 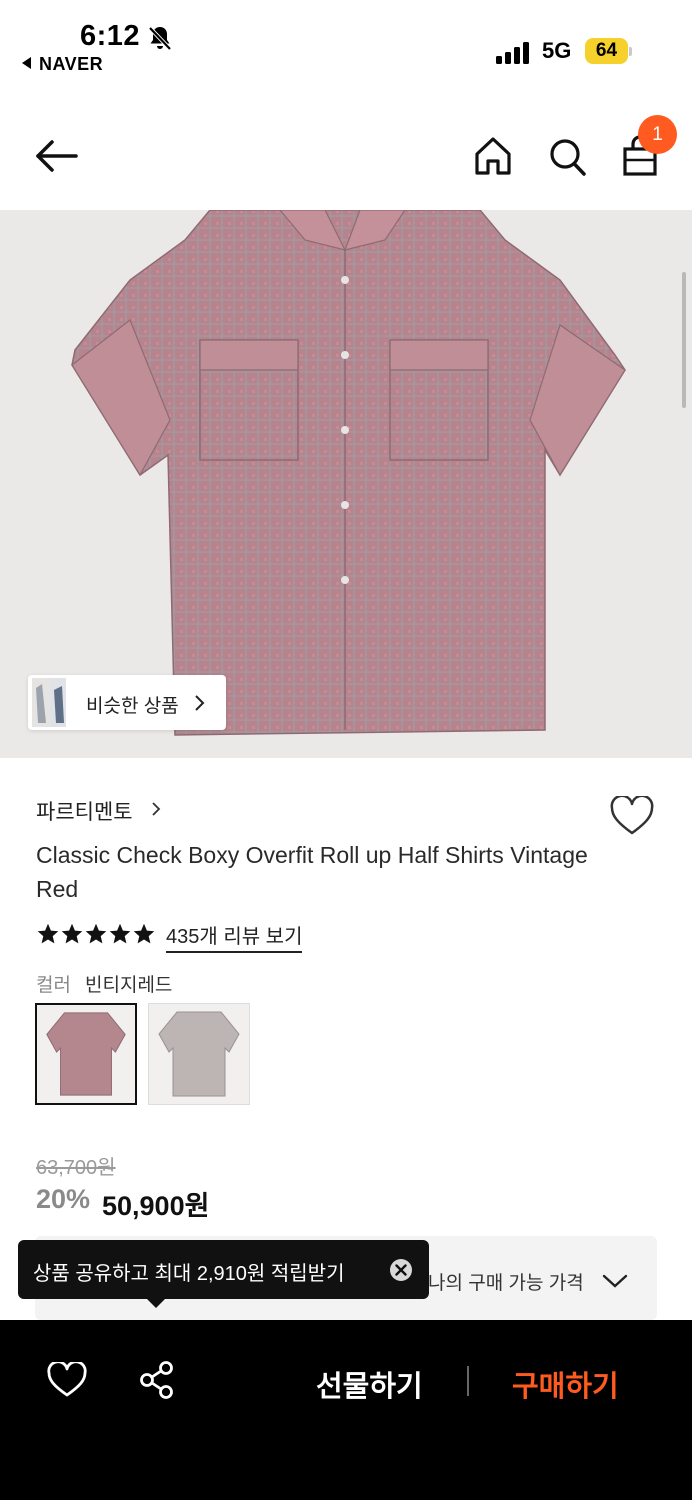 I want to click on battery-icon: 64, so click(x=608, y=51).